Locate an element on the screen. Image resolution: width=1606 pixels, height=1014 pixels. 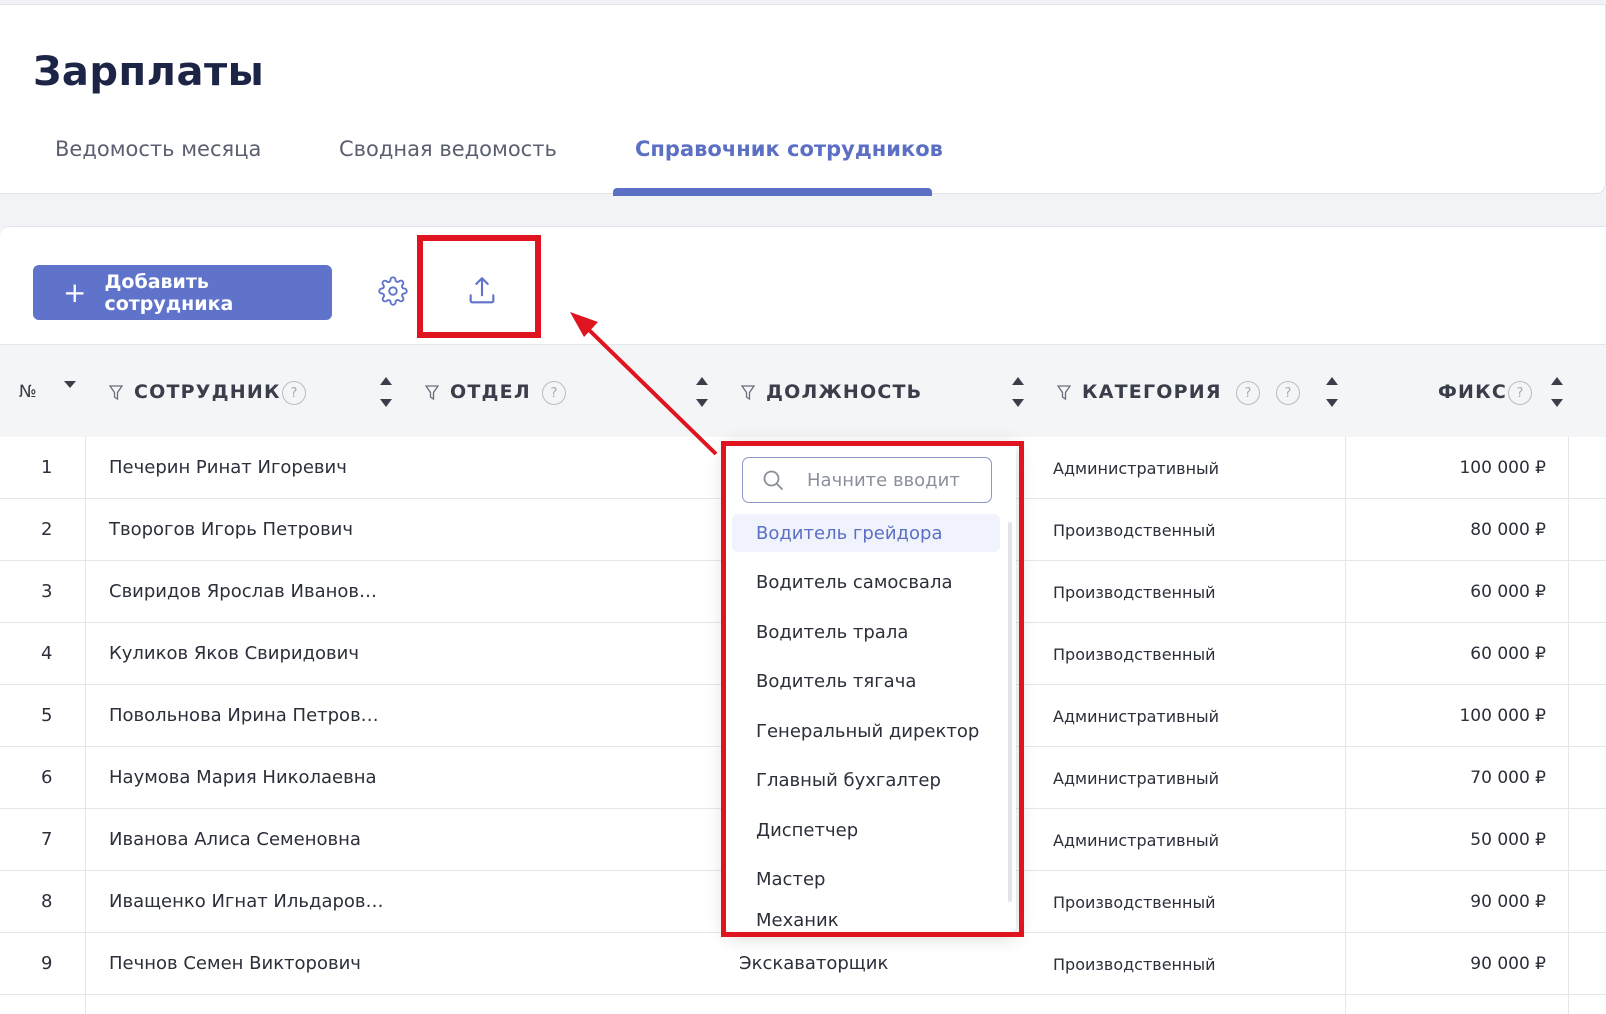
row-number: 6 is located at coordinates (47, 777).